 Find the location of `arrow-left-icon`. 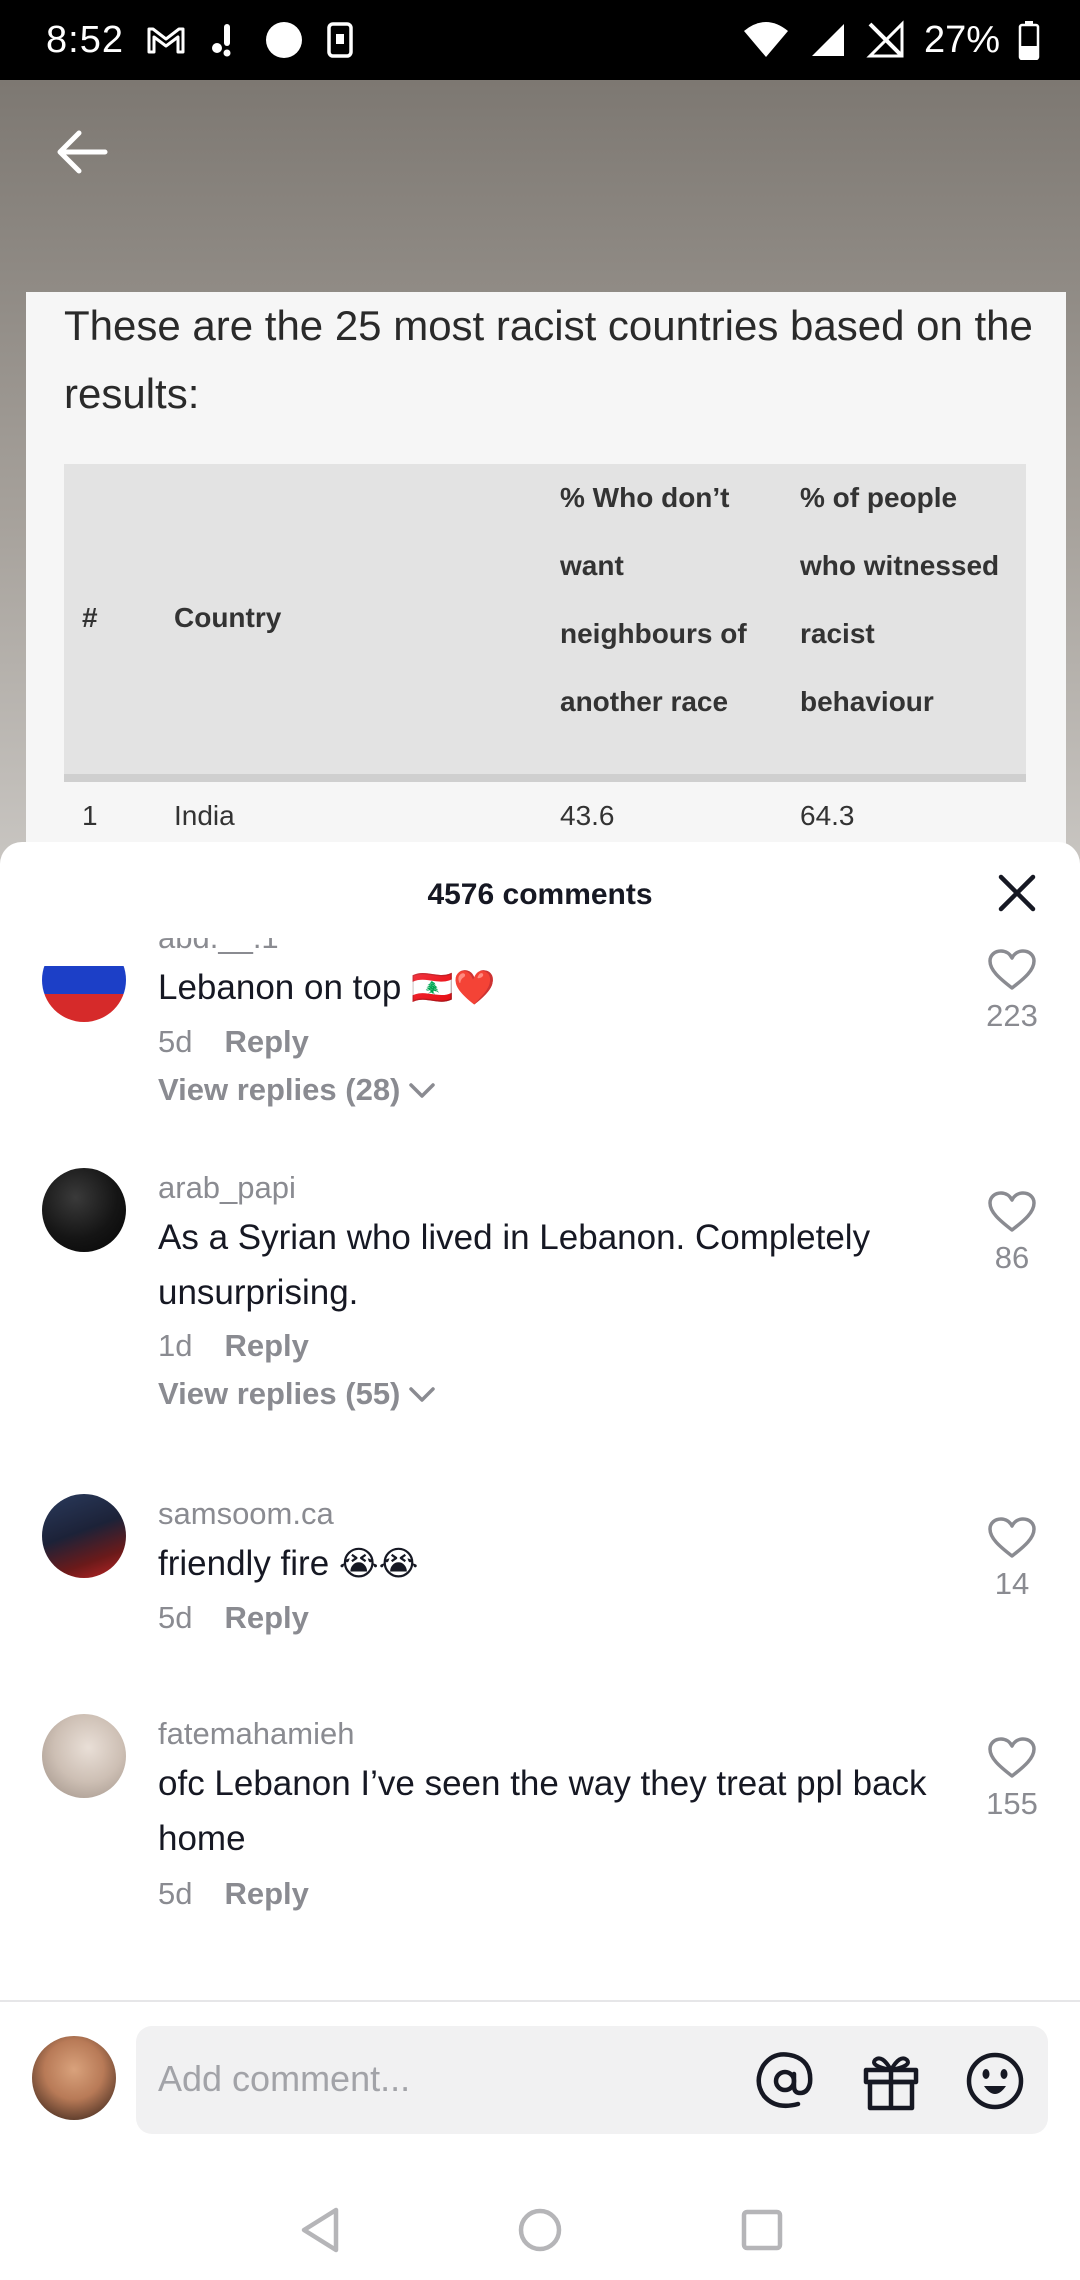

arrow-left-icon is located at coordinates (82, 152).